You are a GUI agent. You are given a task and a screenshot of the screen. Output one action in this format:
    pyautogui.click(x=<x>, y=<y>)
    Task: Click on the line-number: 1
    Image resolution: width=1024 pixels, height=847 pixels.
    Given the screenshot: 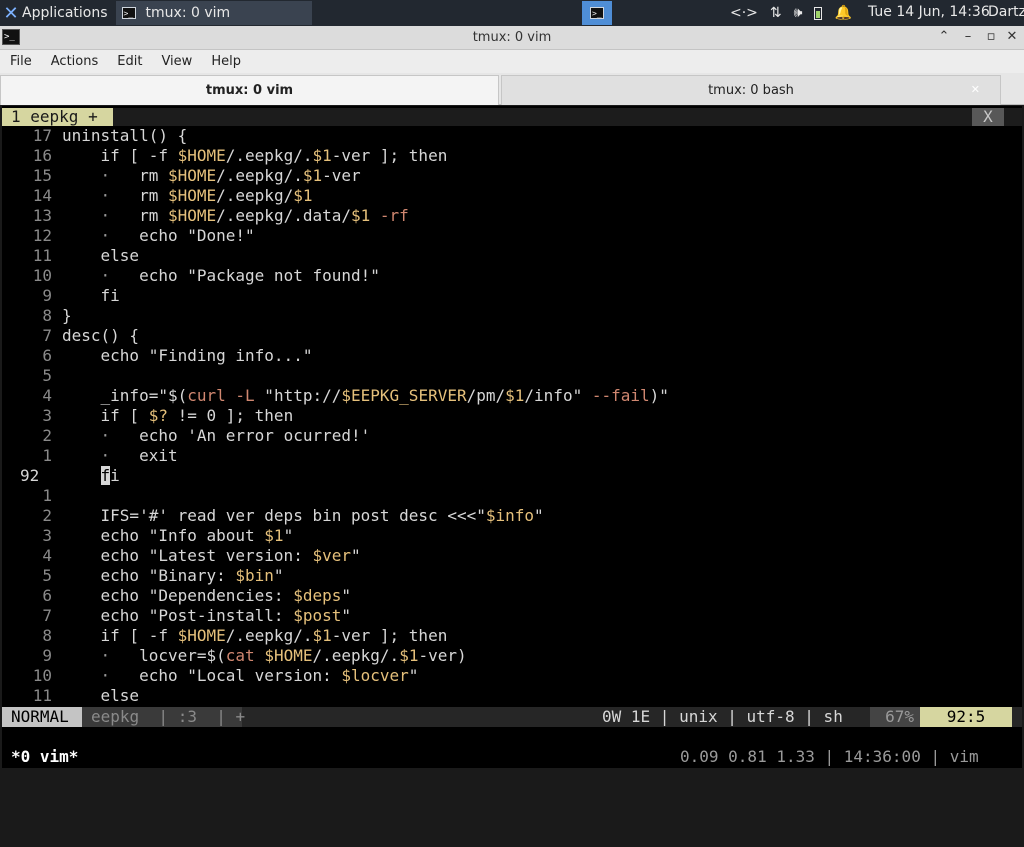 What is the action you would take?
    pyautogui.click(x=47, y=495)
    